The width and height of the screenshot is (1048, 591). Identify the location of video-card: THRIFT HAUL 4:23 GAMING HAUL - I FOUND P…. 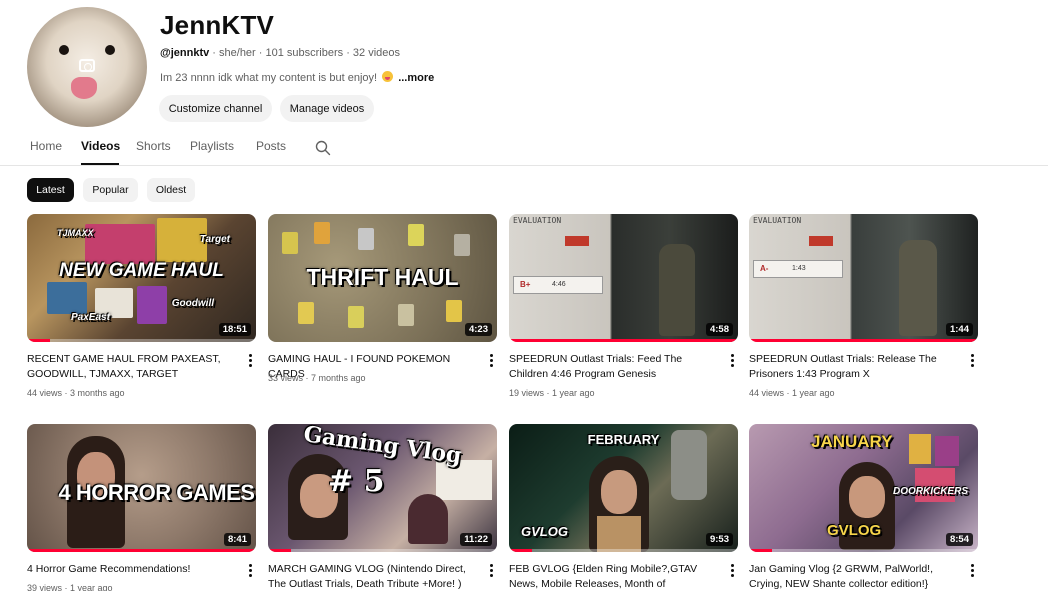
(382, 309).